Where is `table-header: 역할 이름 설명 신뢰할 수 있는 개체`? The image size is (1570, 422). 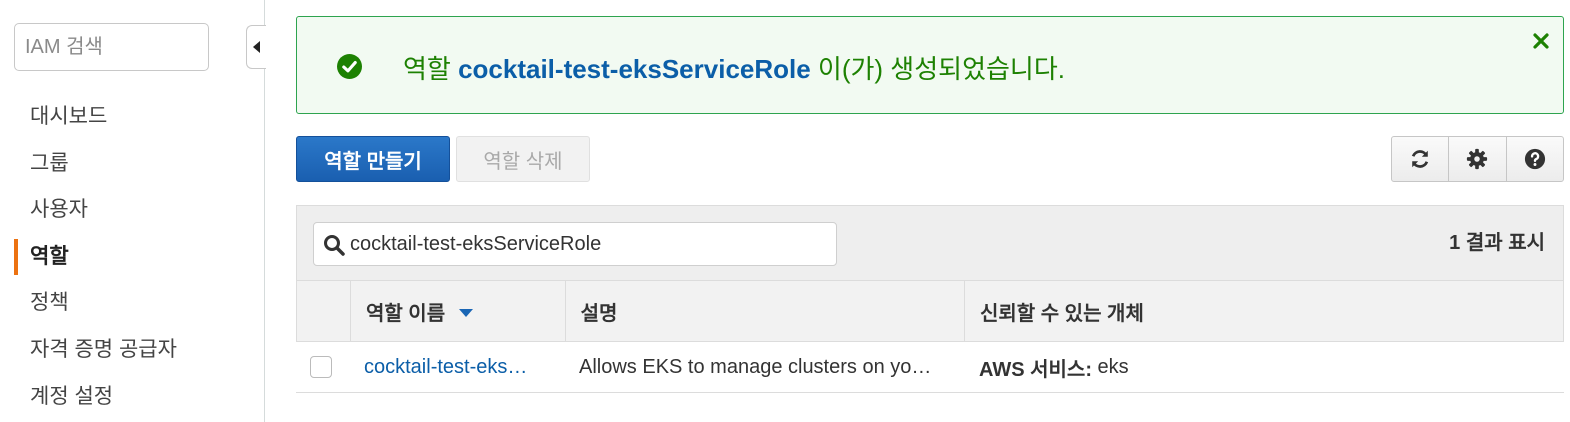 table-header: 역할 이름 설명 신뢰할 수 있는 개체 is located at coordinates (930, 311).